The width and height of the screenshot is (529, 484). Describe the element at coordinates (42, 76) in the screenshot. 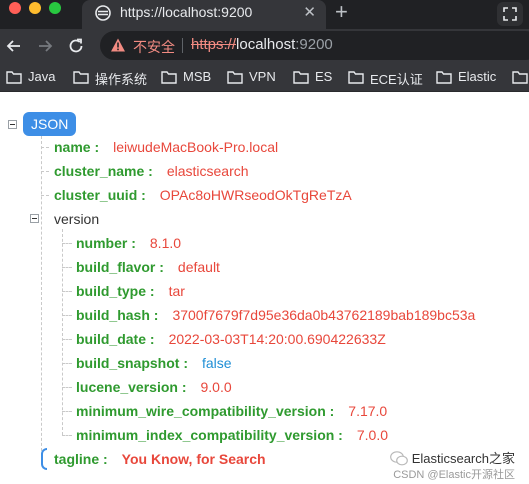

I see `bookmark-label: Java` at that location.